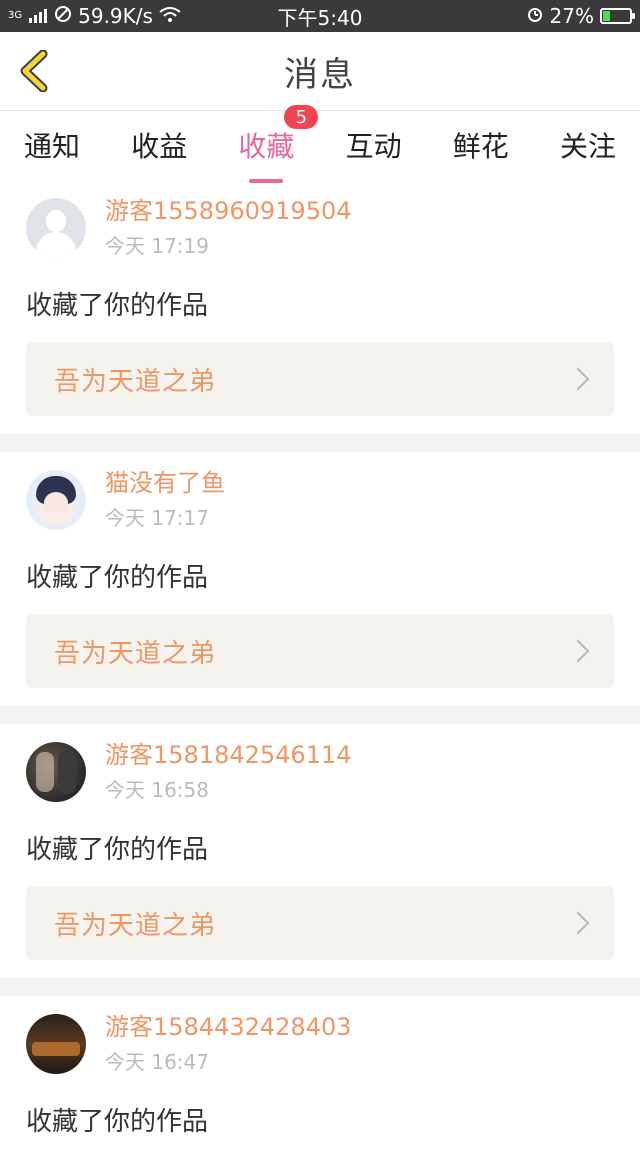  I want to click on network-speed: 59.9K/s, so click(115, 16).